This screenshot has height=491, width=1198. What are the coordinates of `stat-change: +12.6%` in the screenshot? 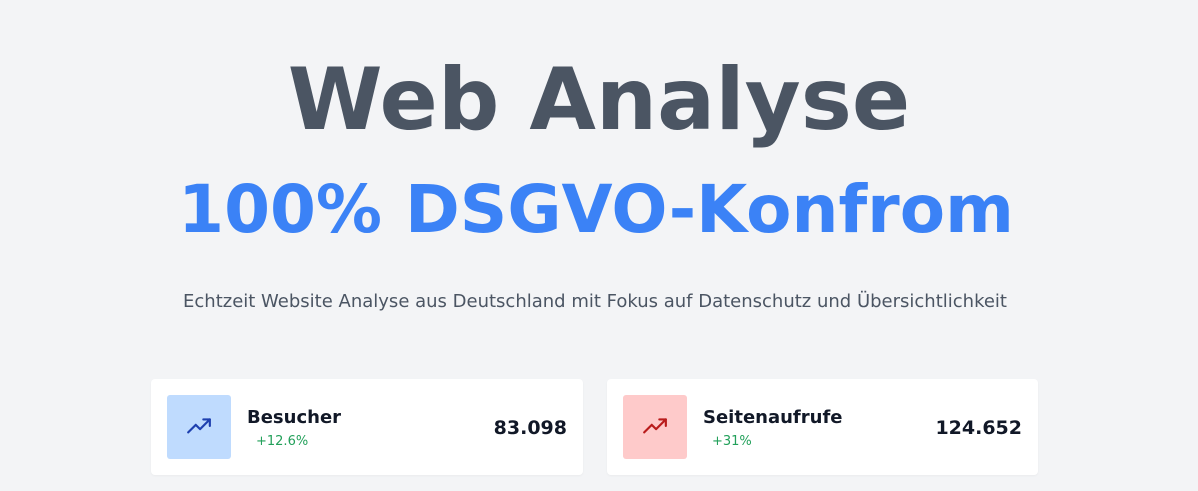 It's located at (282, 441).